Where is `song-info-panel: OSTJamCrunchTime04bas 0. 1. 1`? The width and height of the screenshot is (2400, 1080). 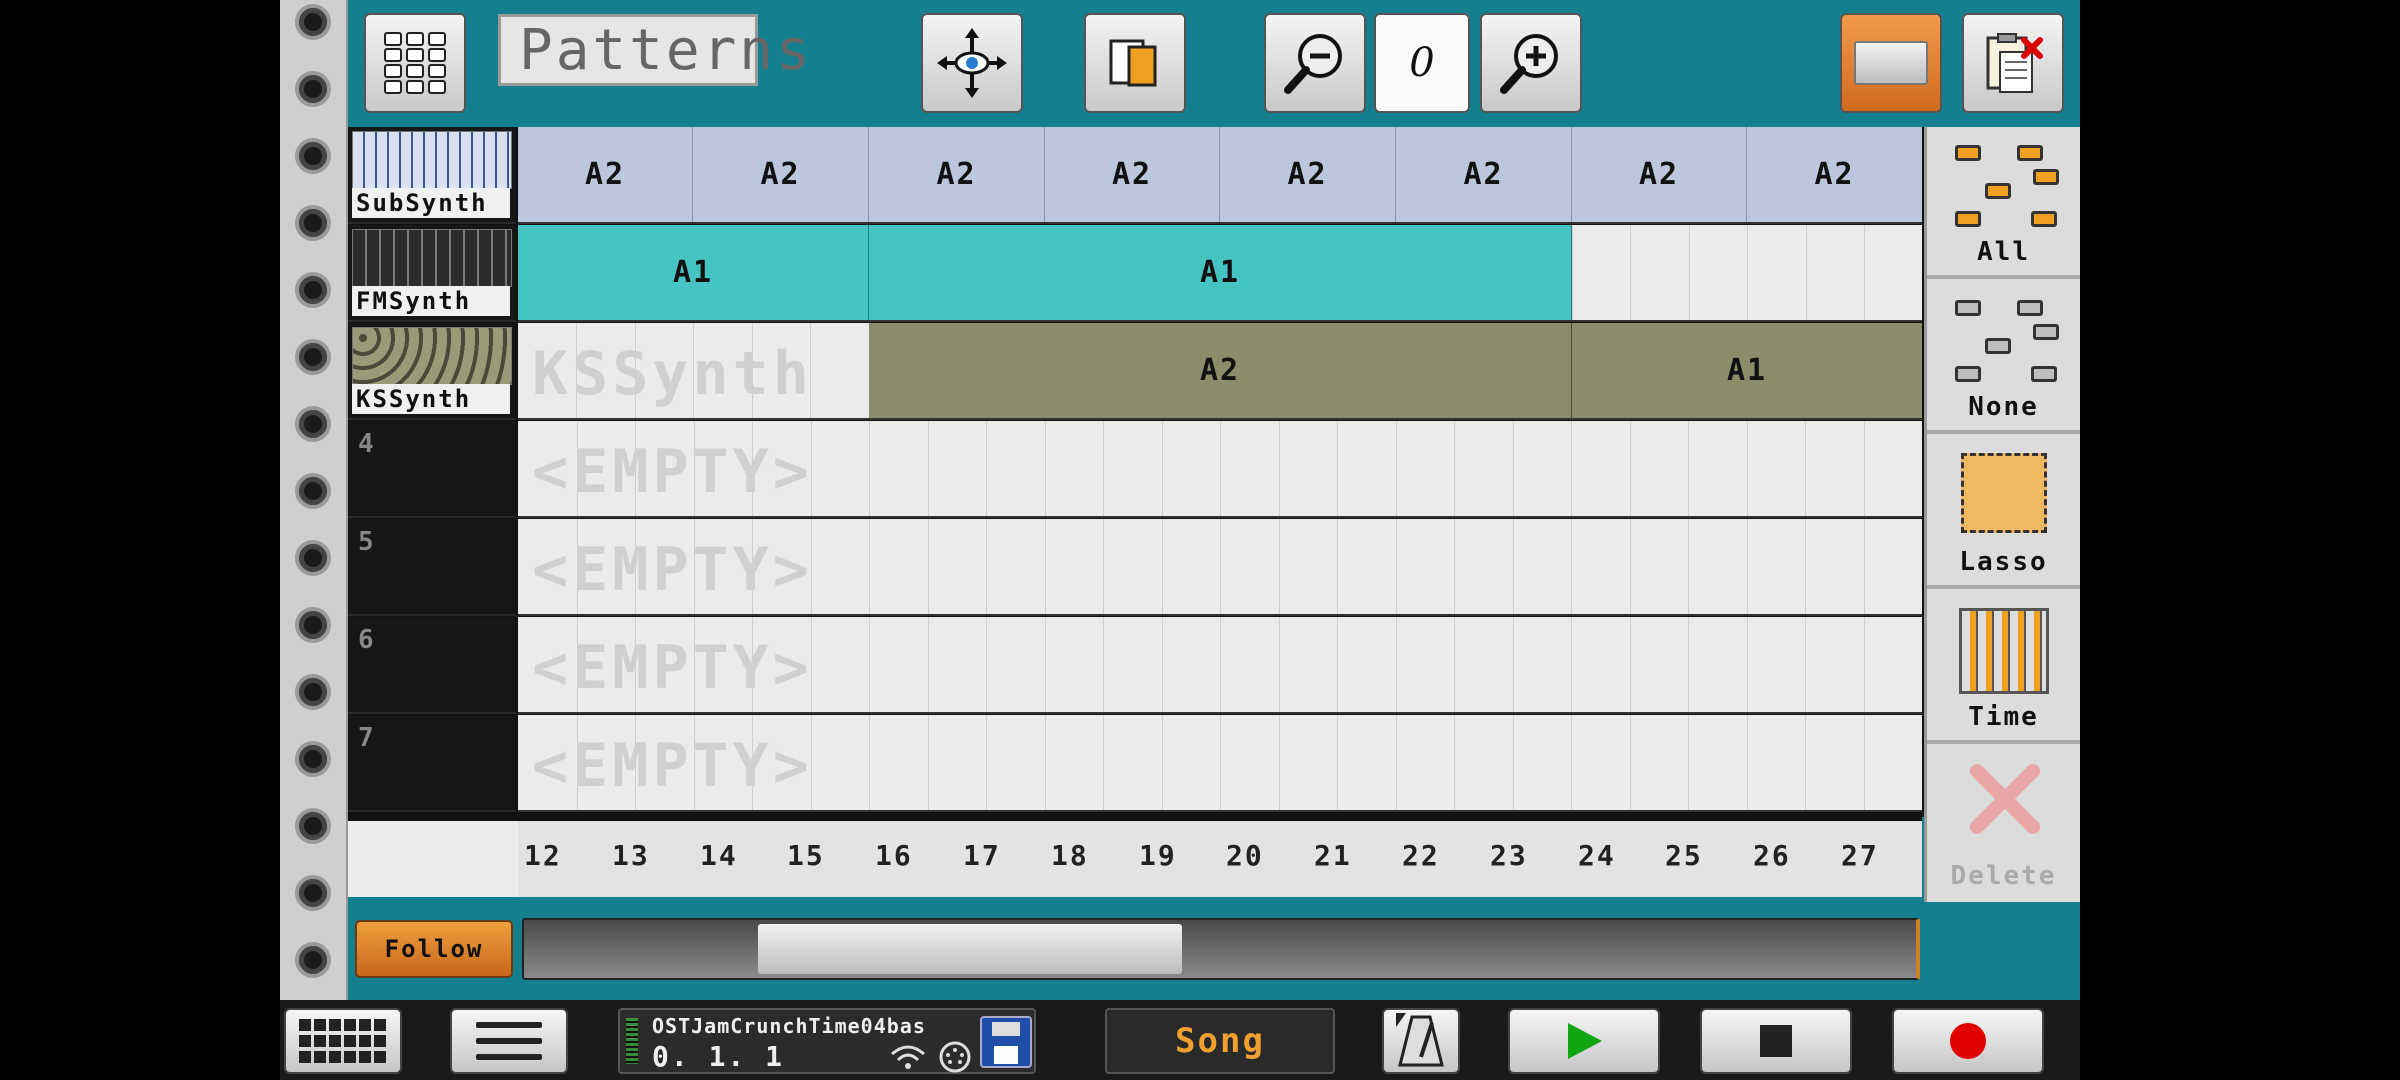
song-info-panel: OSTJamCrunchTime04bas 0. 1. 1 is located at coordinates (827, 1041).